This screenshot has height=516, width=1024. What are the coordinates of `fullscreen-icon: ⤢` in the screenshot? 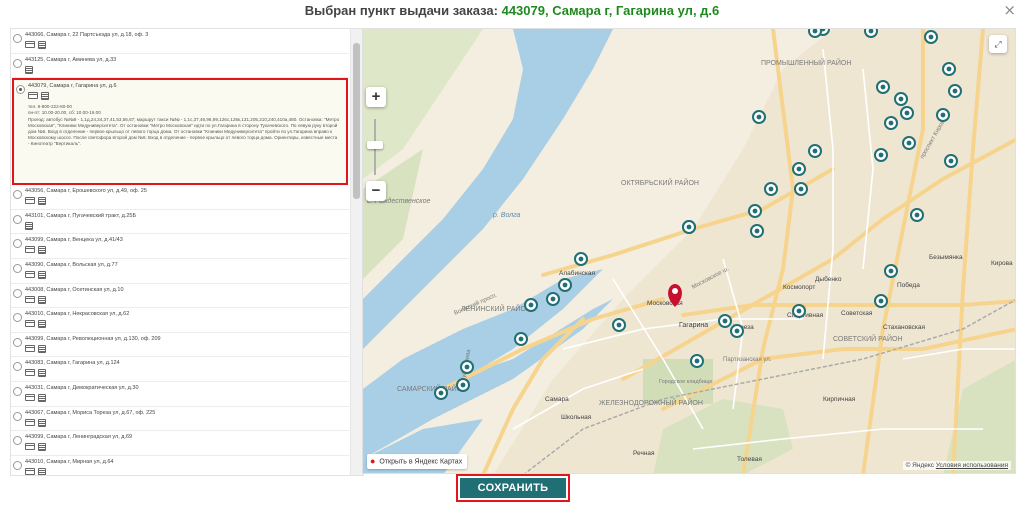 It's located at (998, 44).